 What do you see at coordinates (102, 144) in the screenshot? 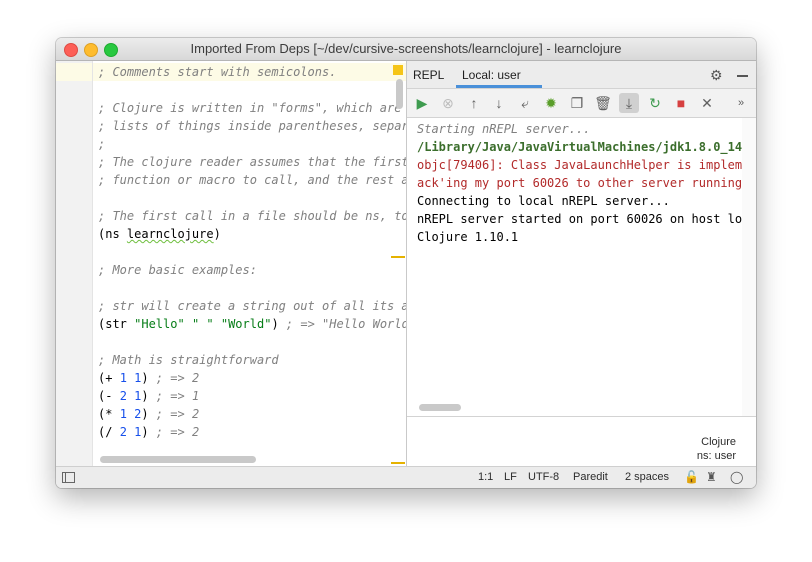
I see `code-line: ;` at bounding box center [102, 144].